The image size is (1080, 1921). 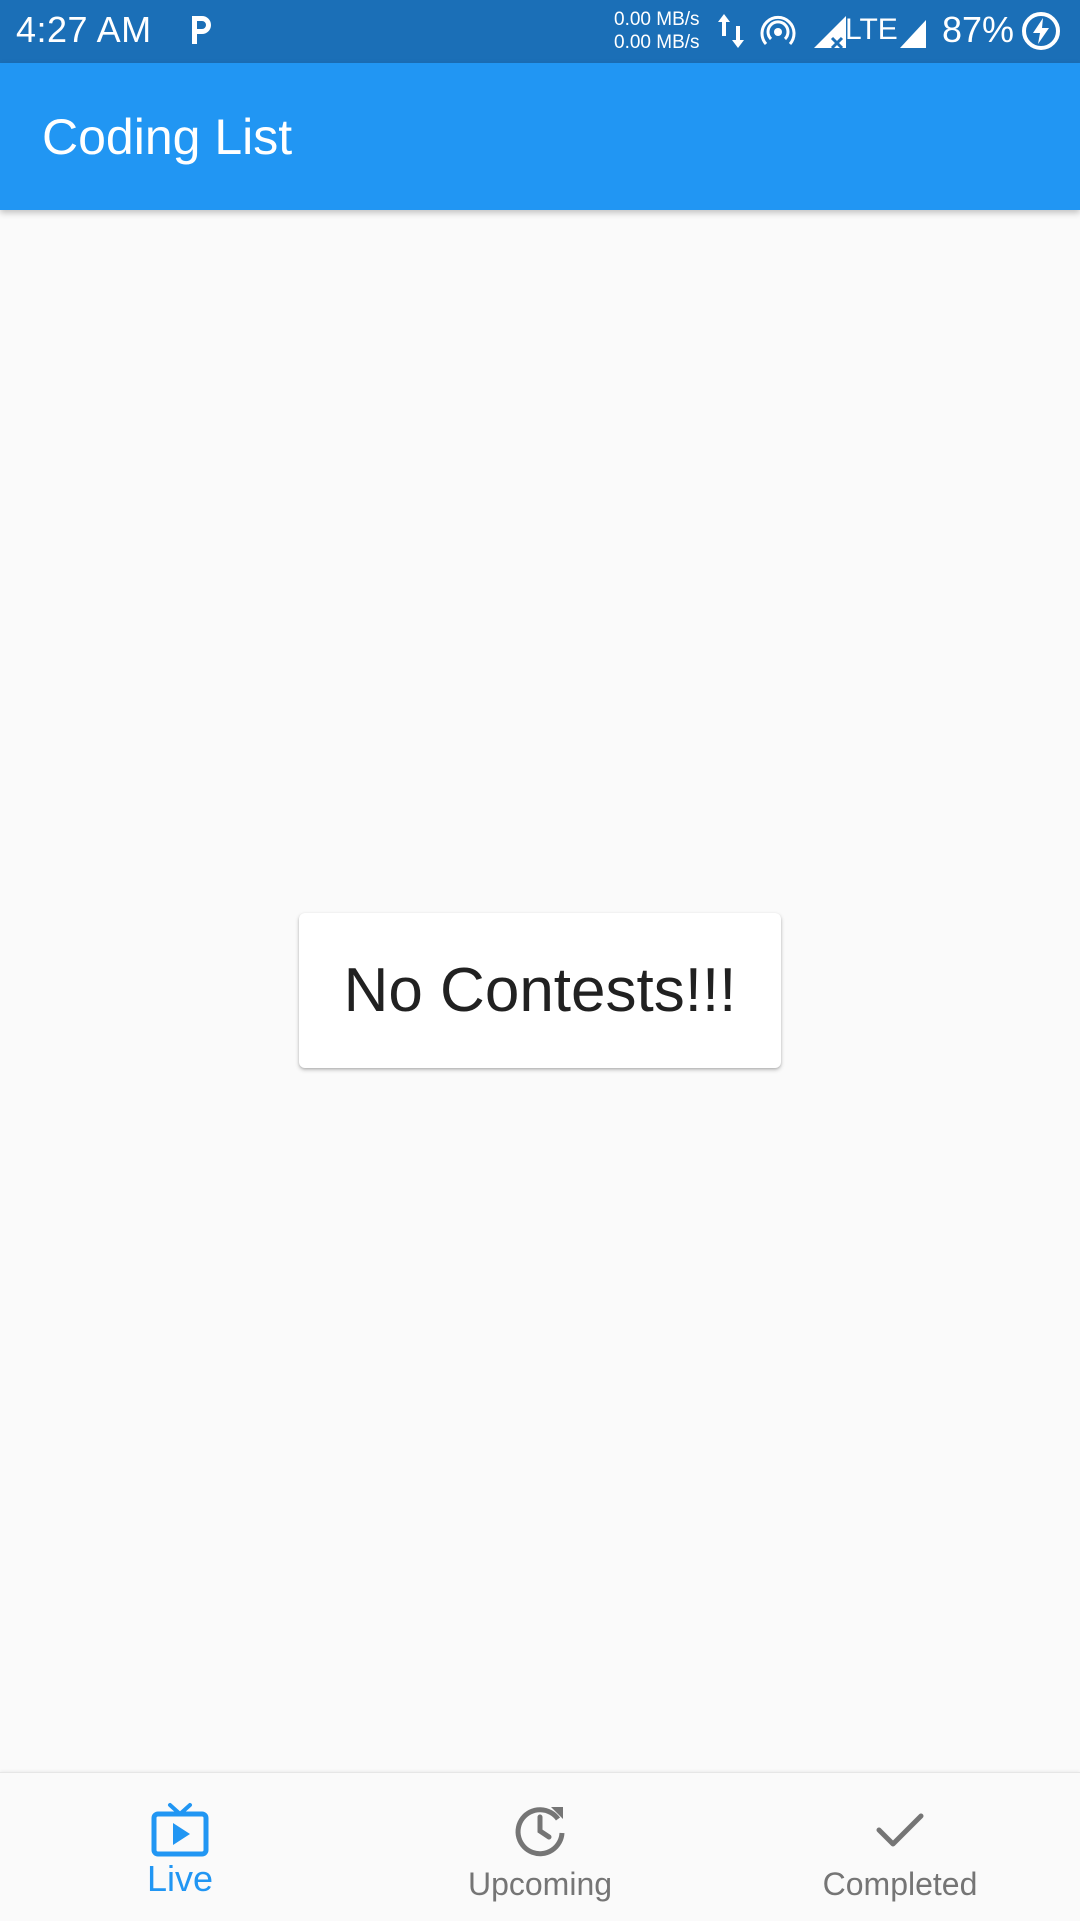 What do you see at coordinates (657, 31) in the screenshot?
I see `network-speed: 0.00 MB/s 0.00 MB/s` at bounding box center [657, 31].